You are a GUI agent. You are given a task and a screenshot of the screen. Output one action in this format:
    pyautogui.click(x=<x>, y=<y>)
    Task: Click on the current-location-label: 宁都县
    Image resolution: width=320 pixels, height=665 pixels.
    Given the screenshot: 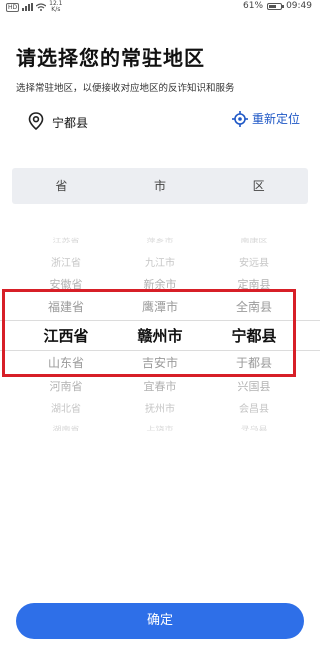 What is the action you would take?
    pyautogui.click(x=70, y=123)
    